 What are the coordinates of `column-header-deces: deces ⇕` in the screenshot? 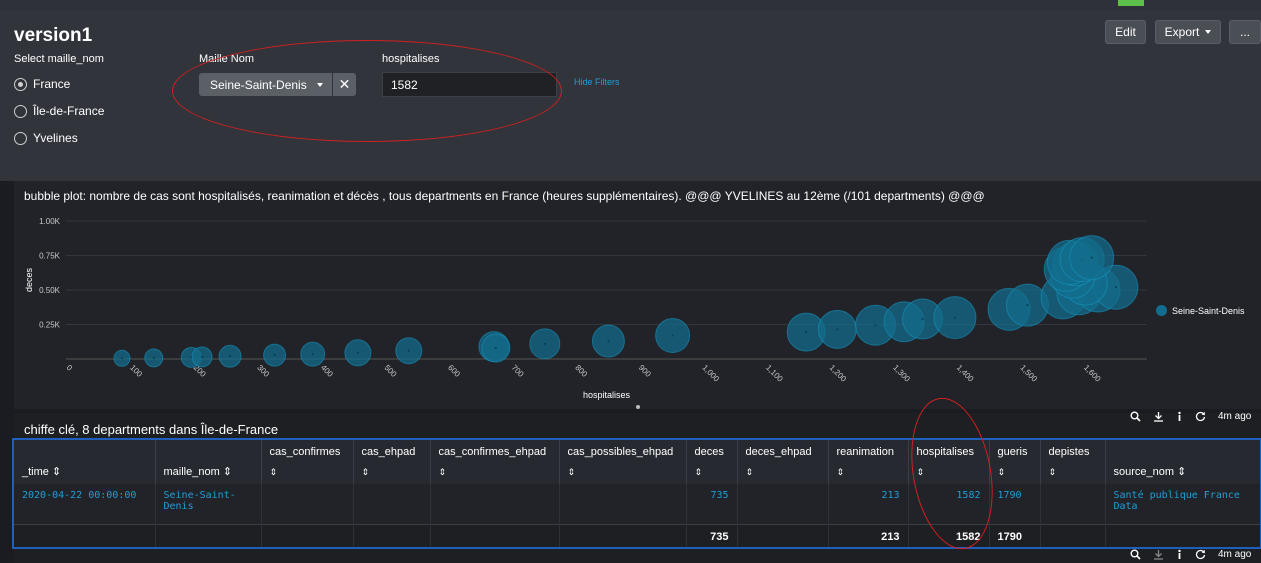 It's located at (712, 462).